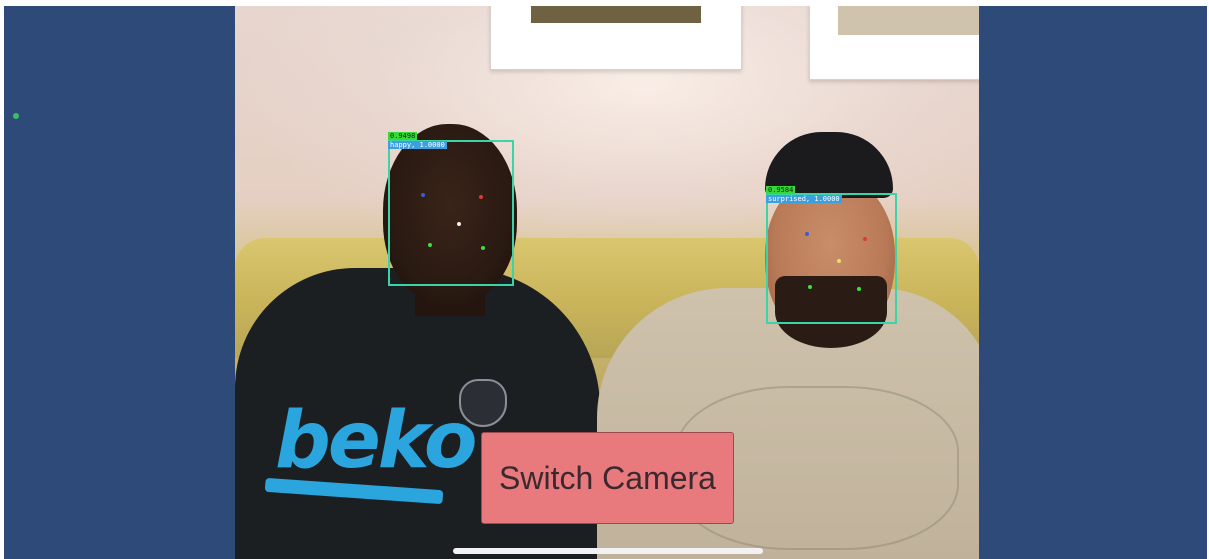  I want to click on face-id-label: 0.9498, so click(403, 136).